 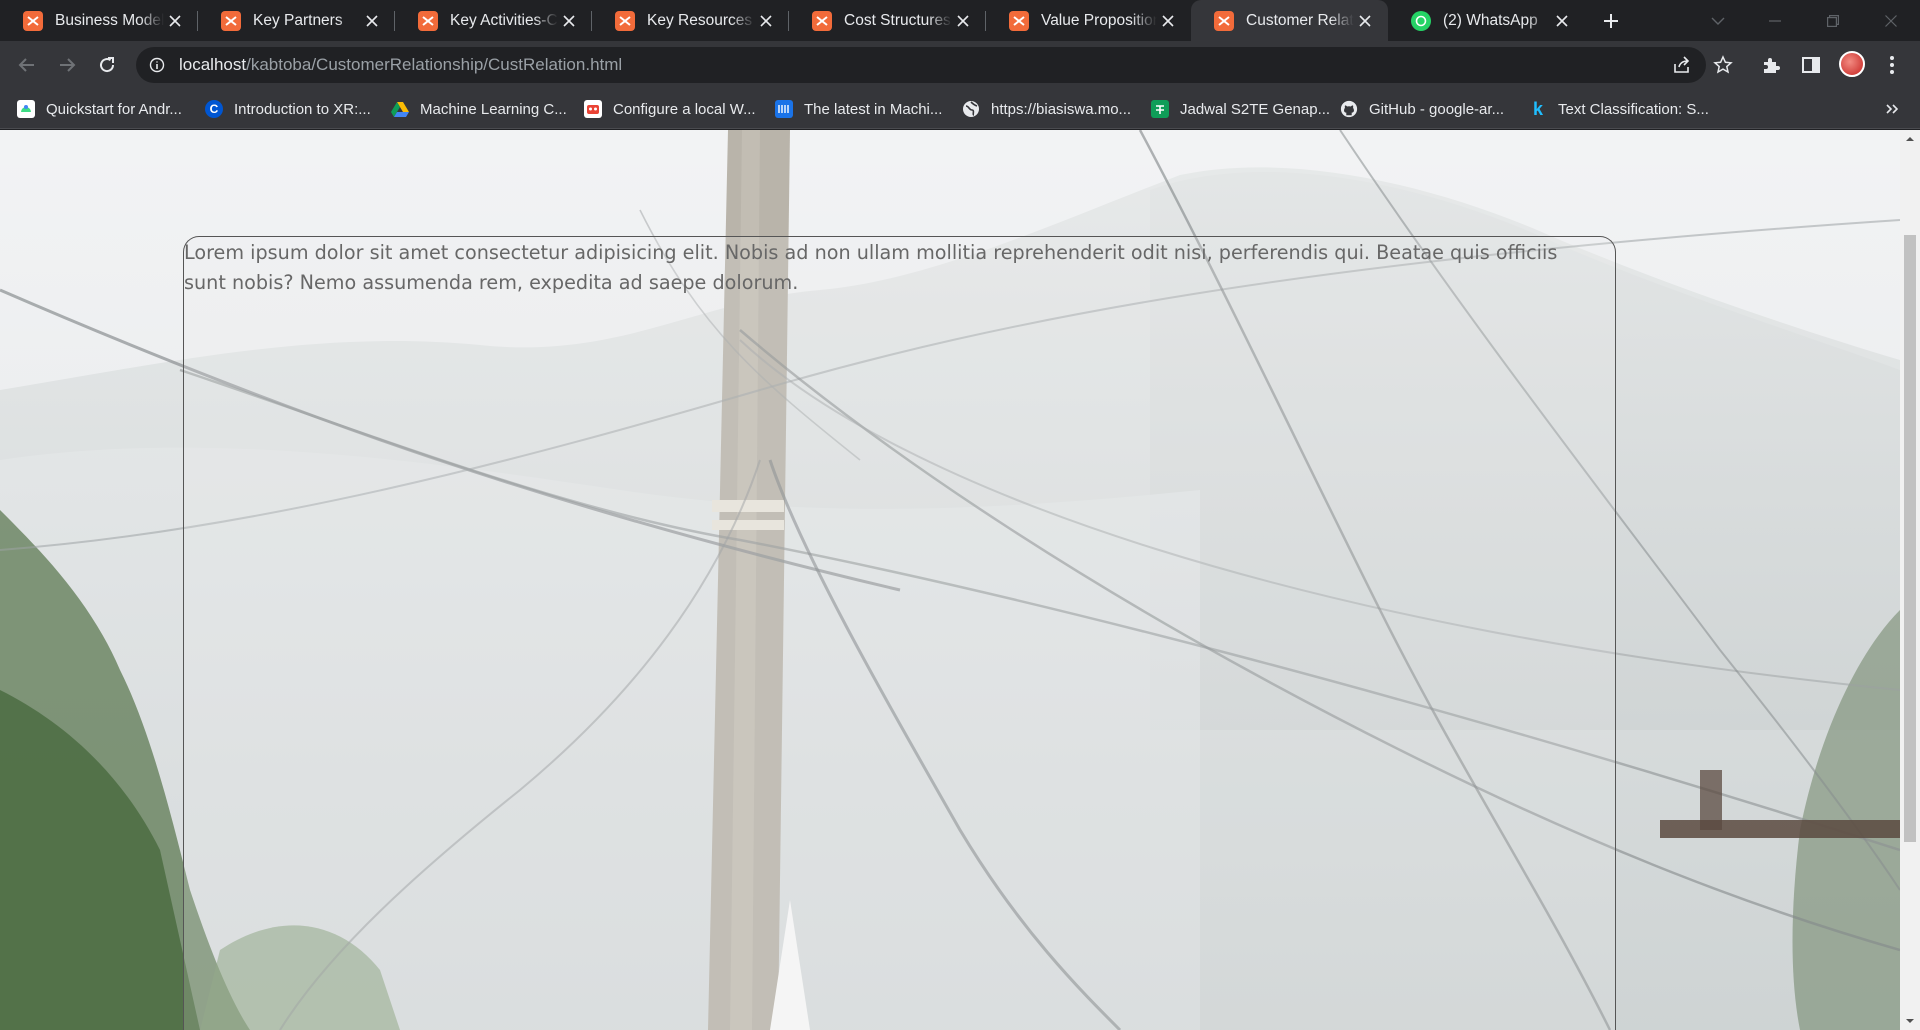 What do you see at coordinates (1537, 108) in the screenshot?
I see `kaggle-icon: k` at bounding box center [1537, 108].